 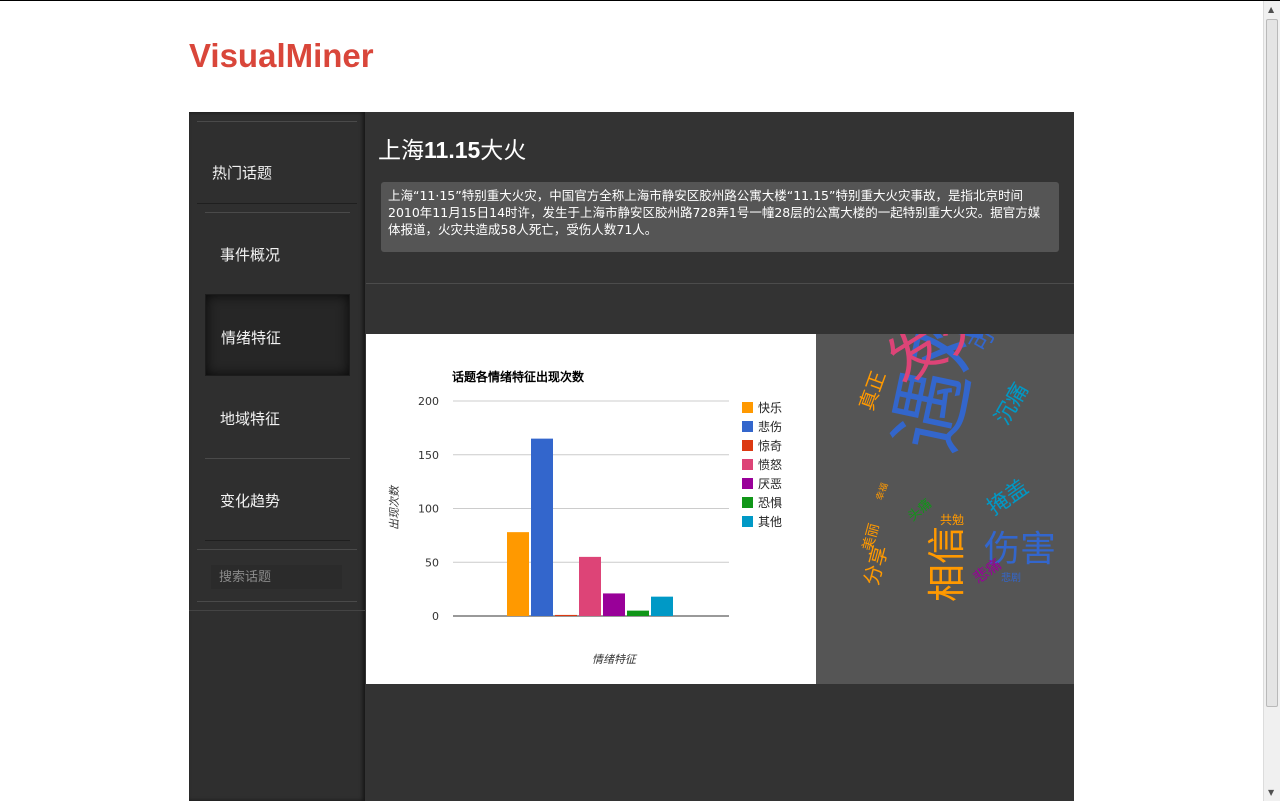 I want to click on scroll-up-arrow-icon: ▲, so click(x=1271, y=9).